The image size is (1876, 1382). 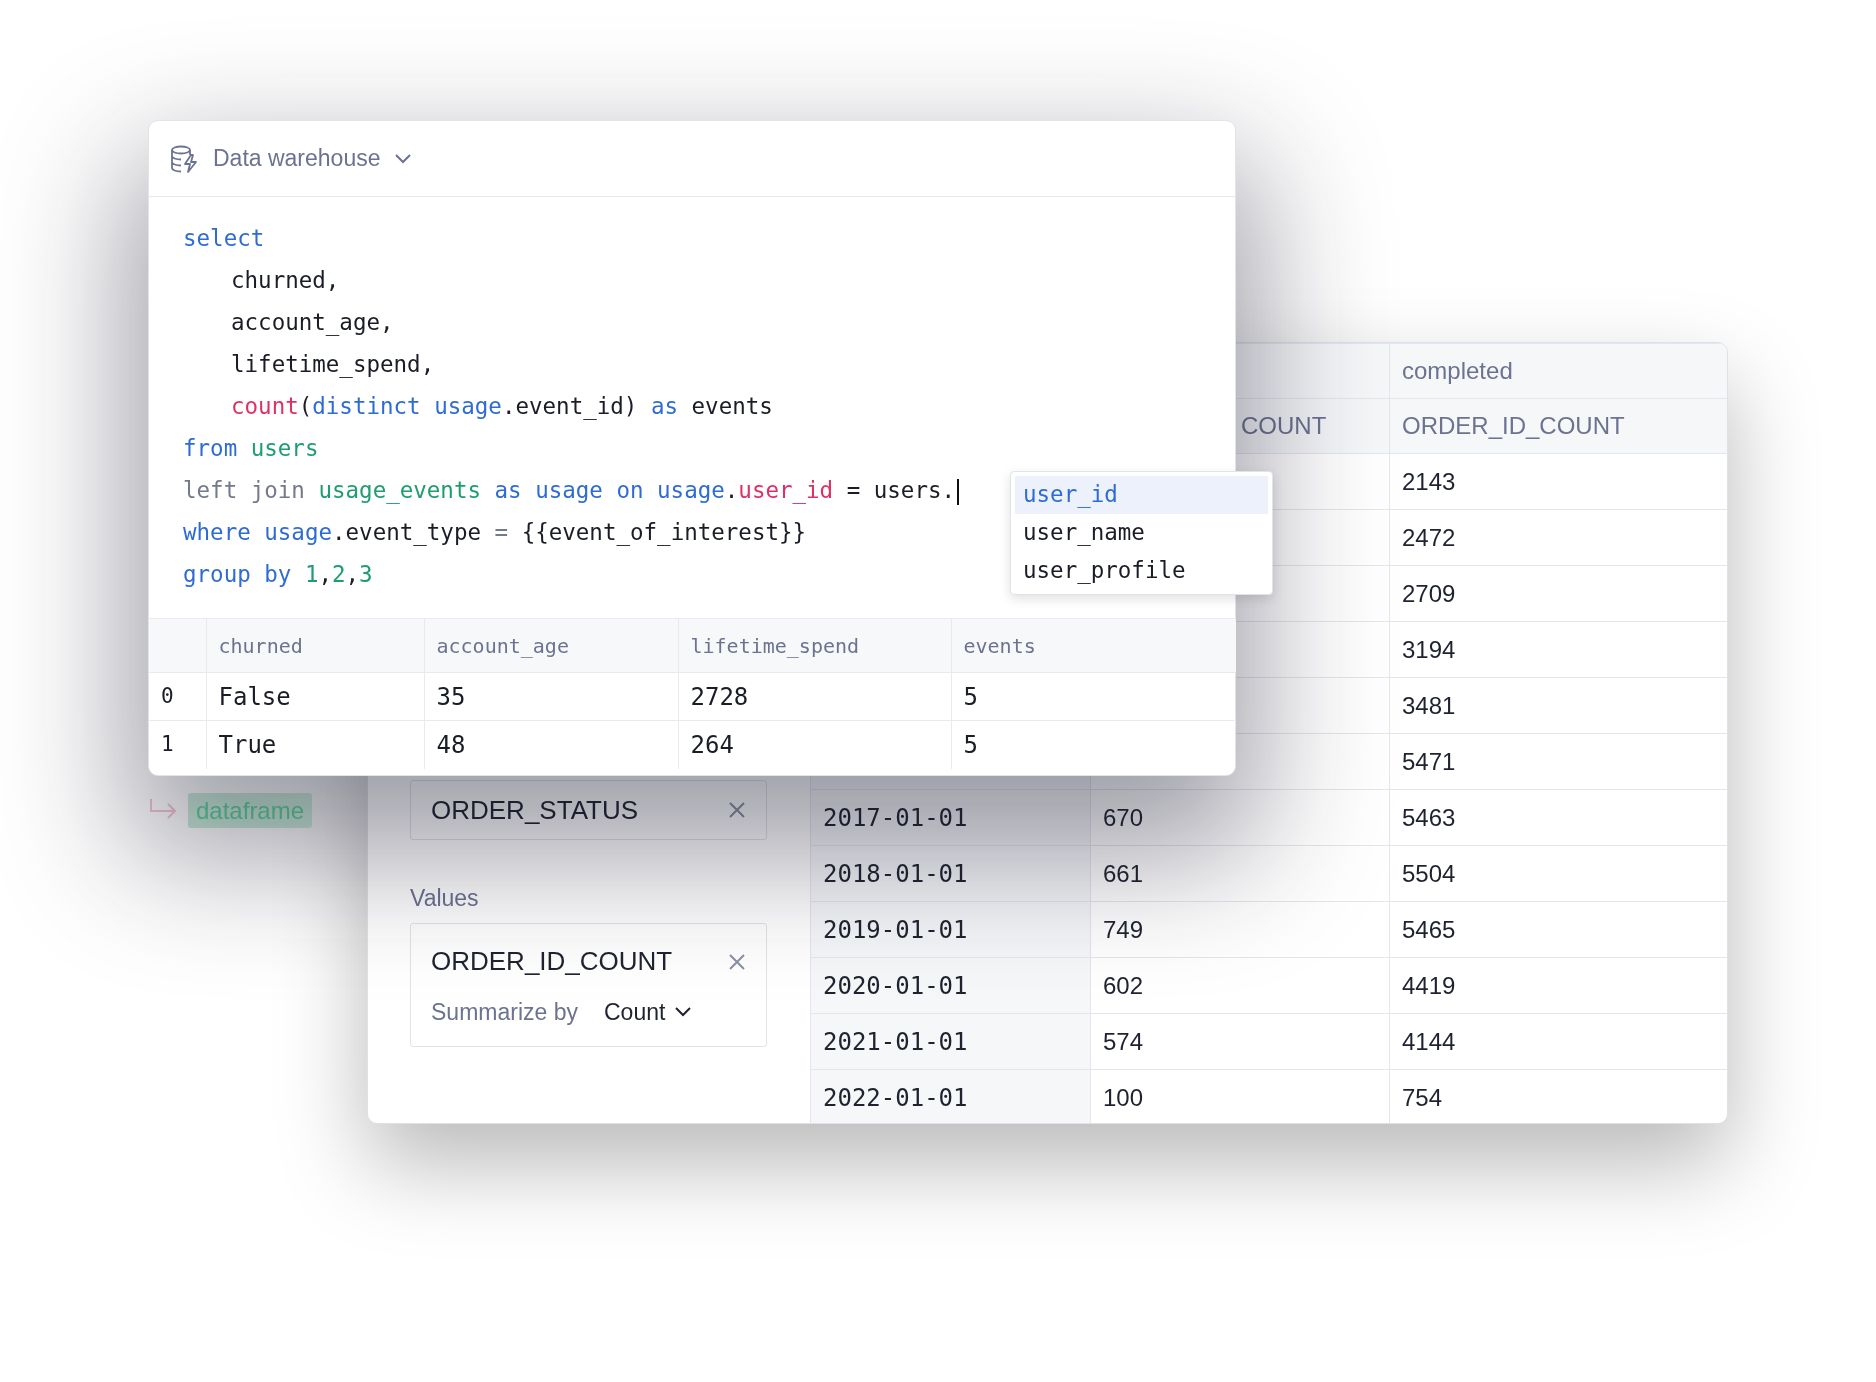 I want to click on table-cell: 574, so click(x=1240, y=1041).